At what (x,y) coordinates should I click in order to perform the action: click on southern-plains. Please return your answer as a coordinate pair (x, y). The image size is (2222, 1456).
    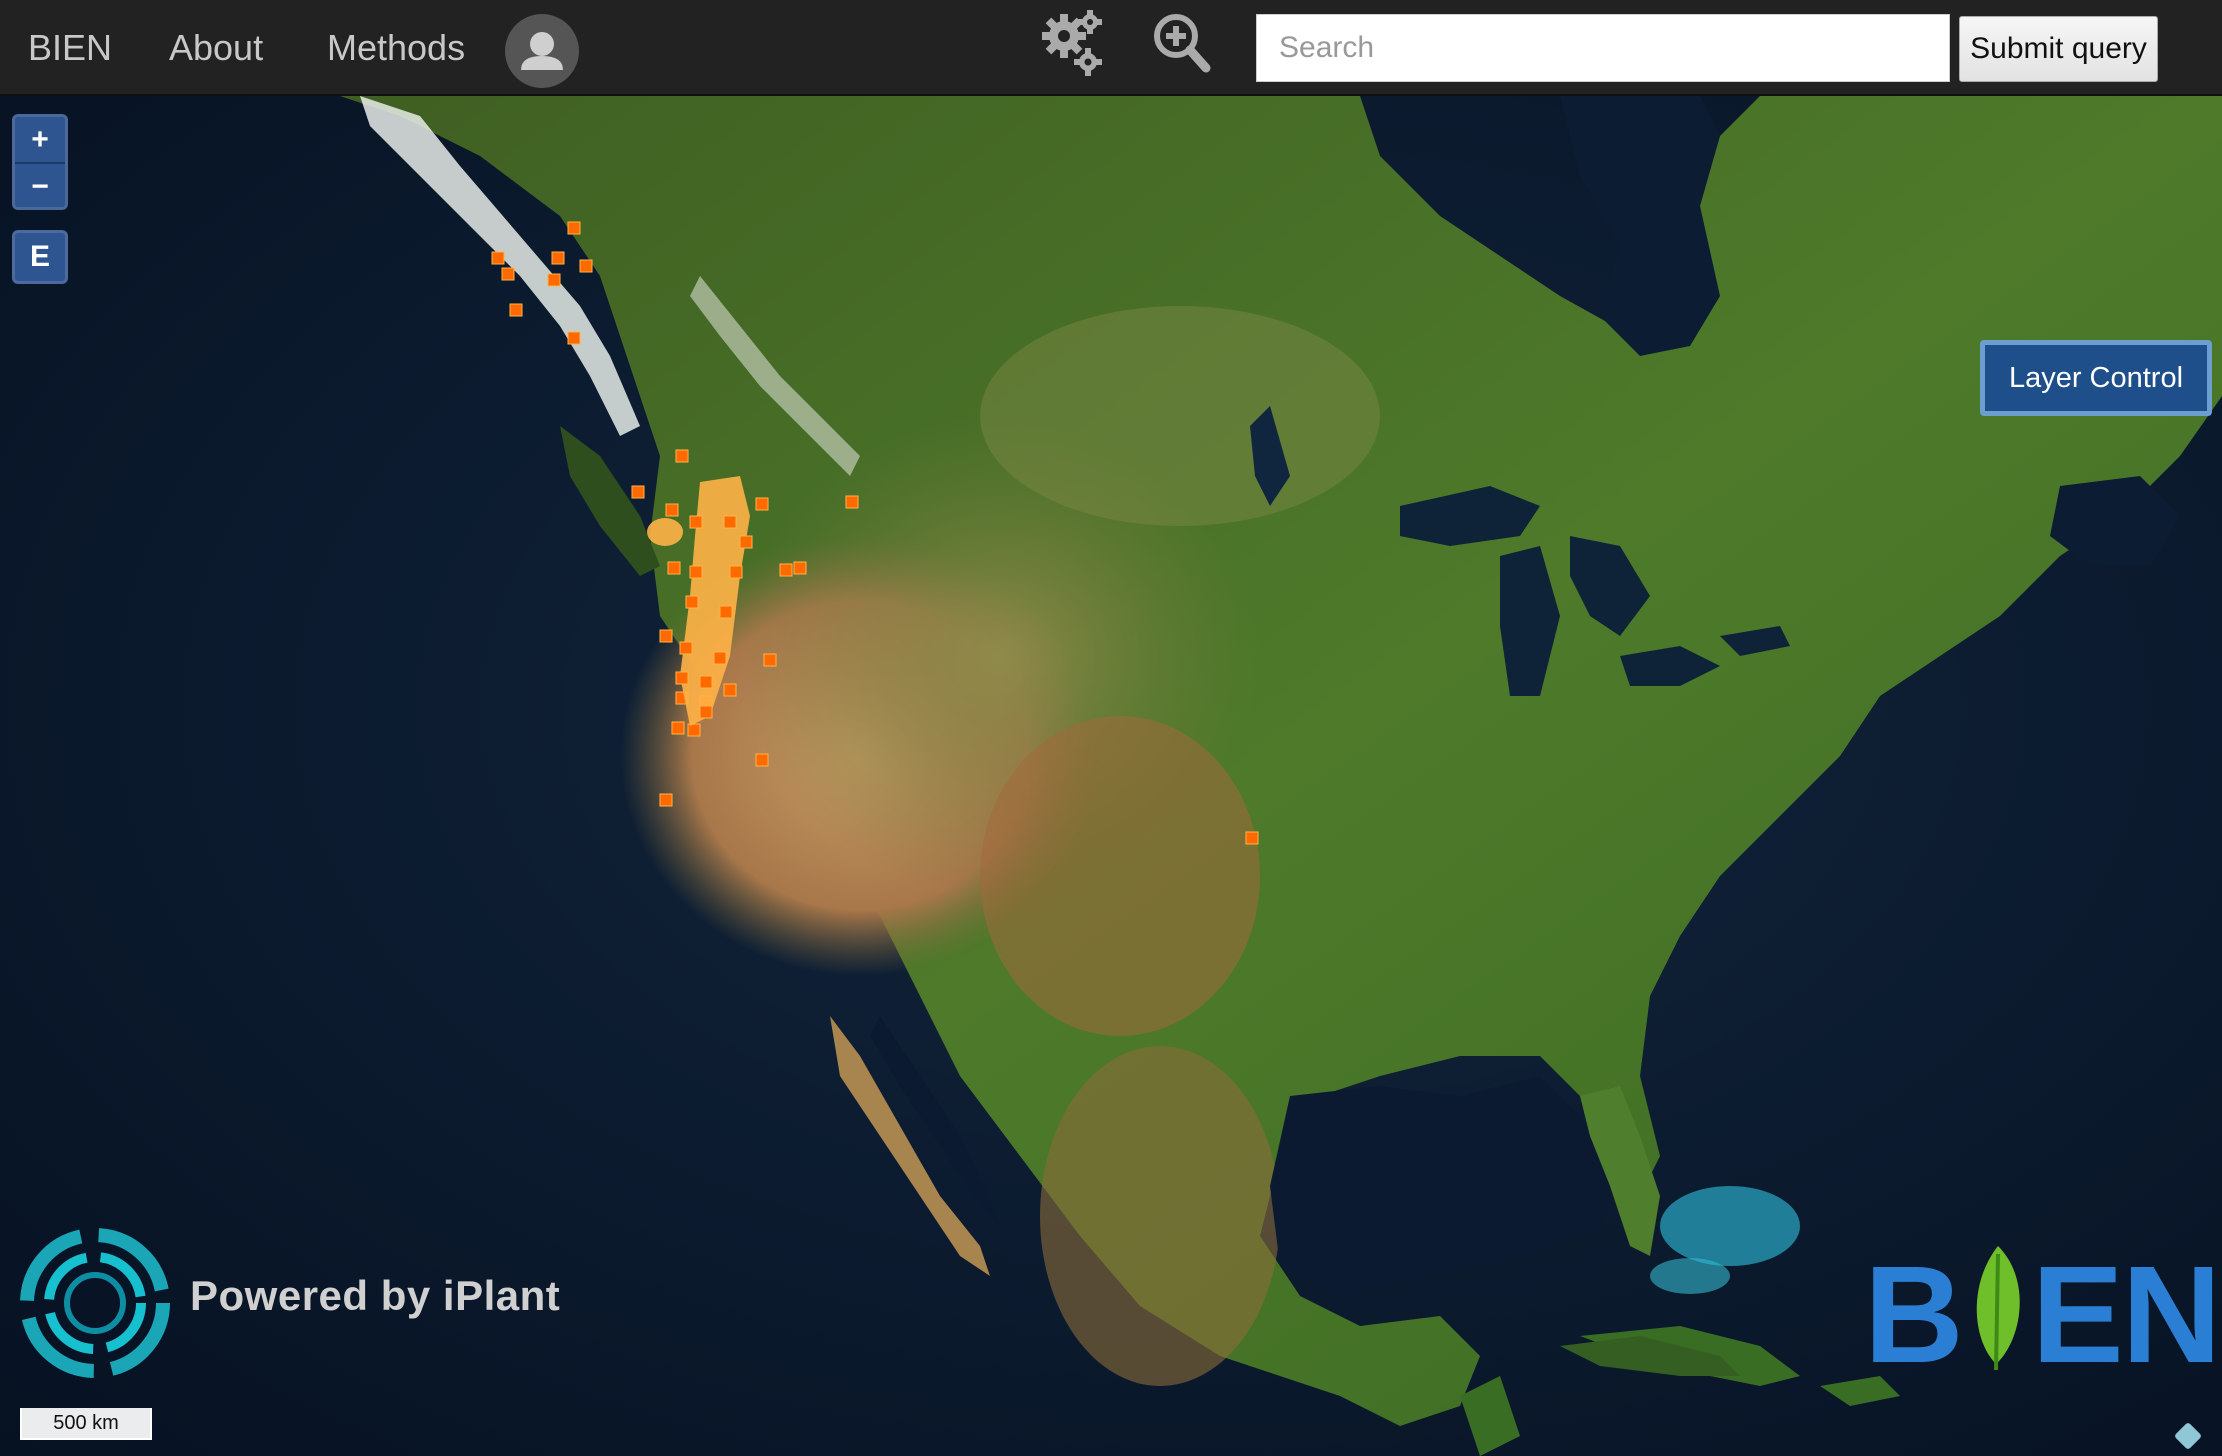
    Looking at the image, I should click on (1120, 876).